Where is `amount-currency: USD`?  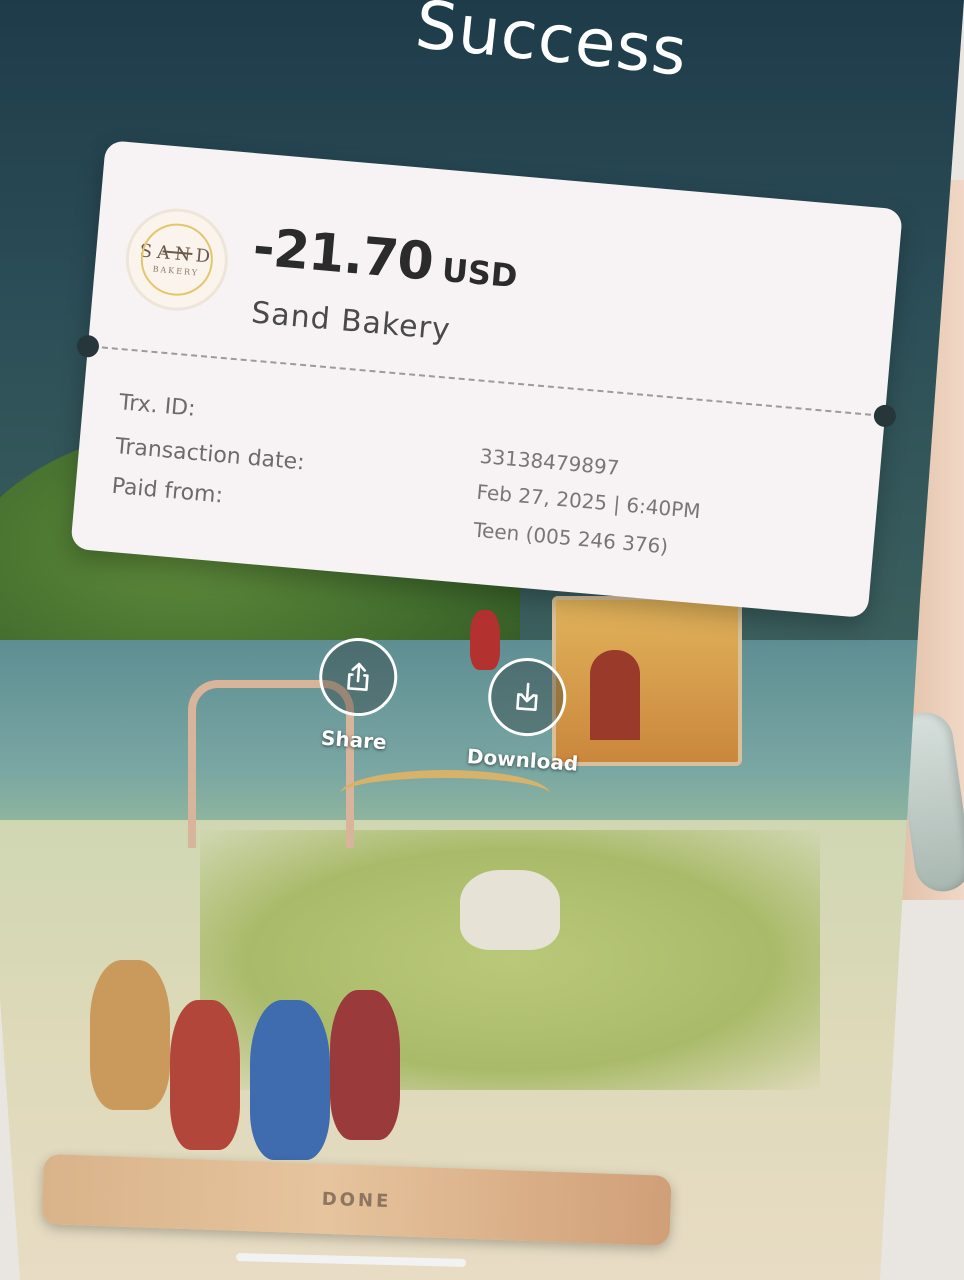 amount-currency: USD is located at coordinates (479, 273).